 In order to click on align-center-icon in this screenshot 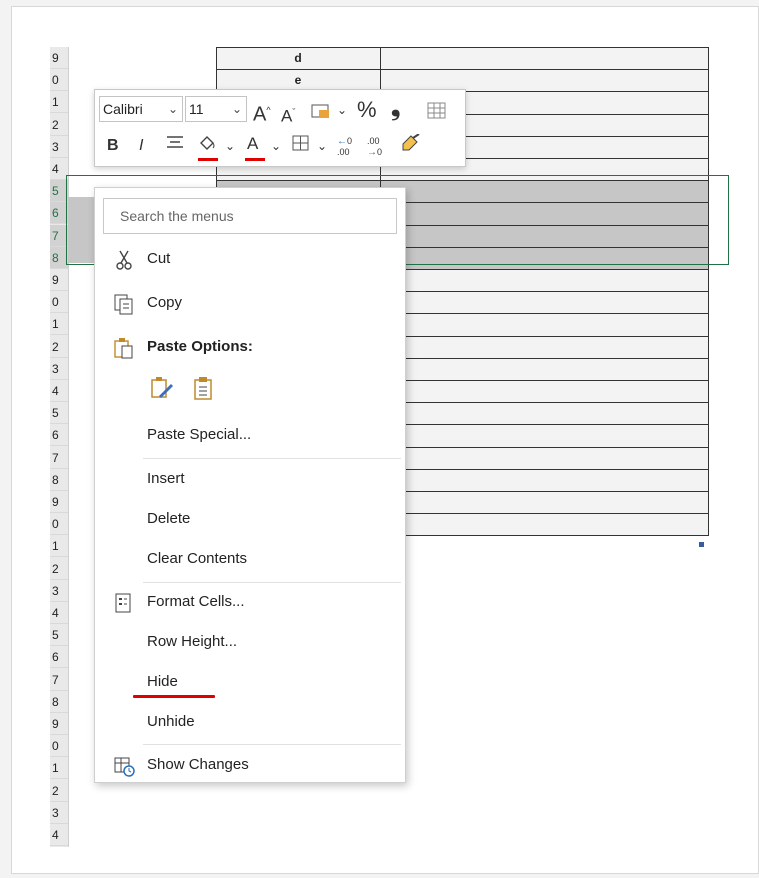, I will do `click(175, 142)`.